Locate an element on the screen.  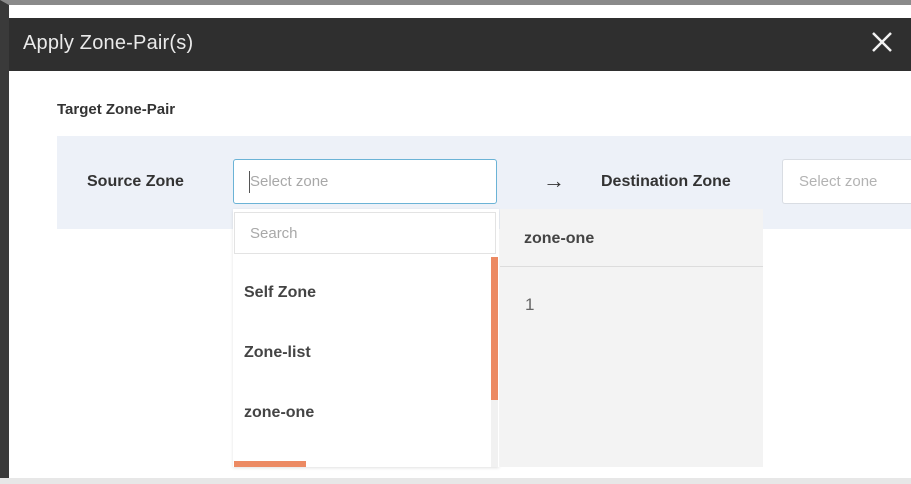
dialog-header: Apply Zone-Pair(s) is located at coordinates (460, 44).